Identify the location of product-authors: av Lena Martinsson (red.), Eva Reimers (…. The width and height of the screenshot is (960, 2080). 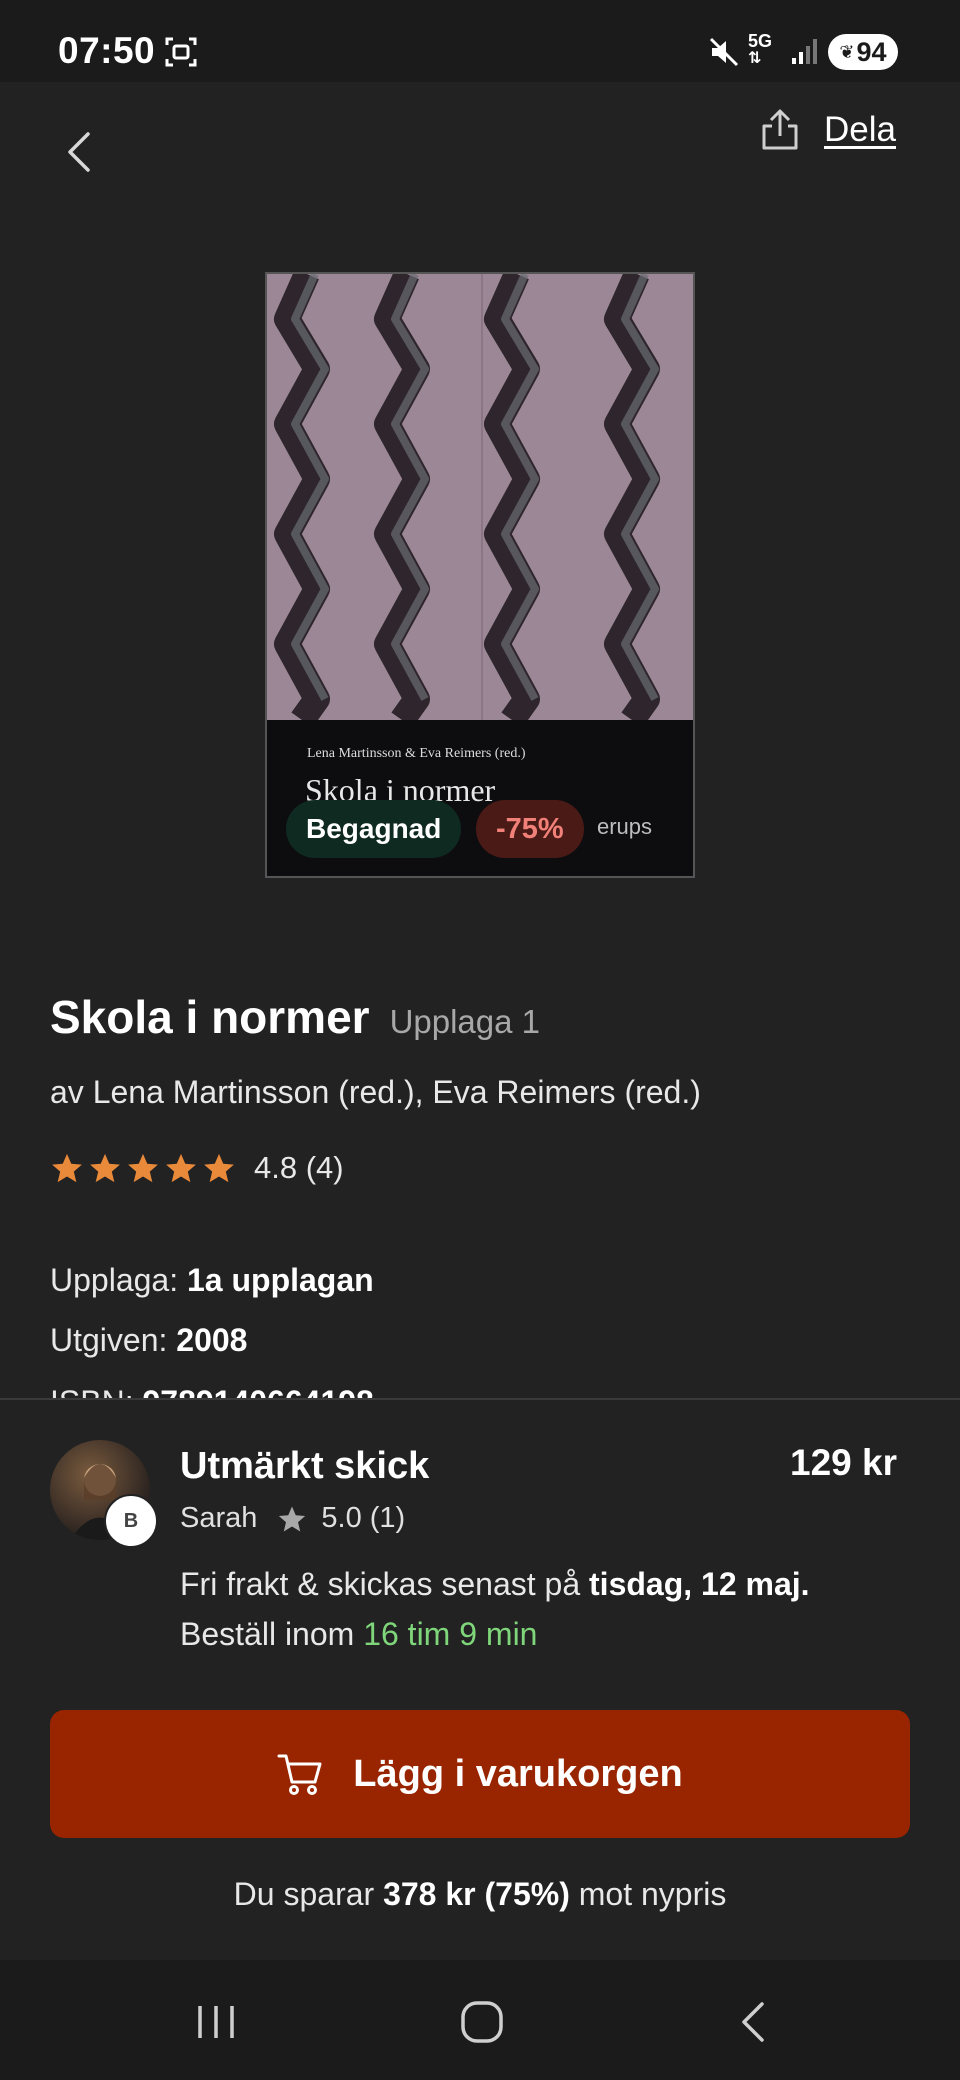
(375, 1092).